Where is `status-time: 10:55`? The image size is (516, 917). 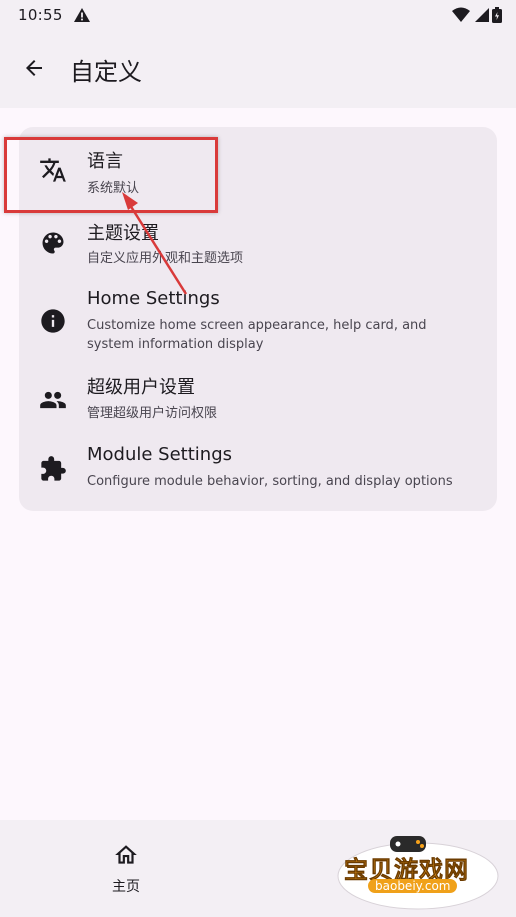 status-time: 10:55 is located at coordinates (40, 15).